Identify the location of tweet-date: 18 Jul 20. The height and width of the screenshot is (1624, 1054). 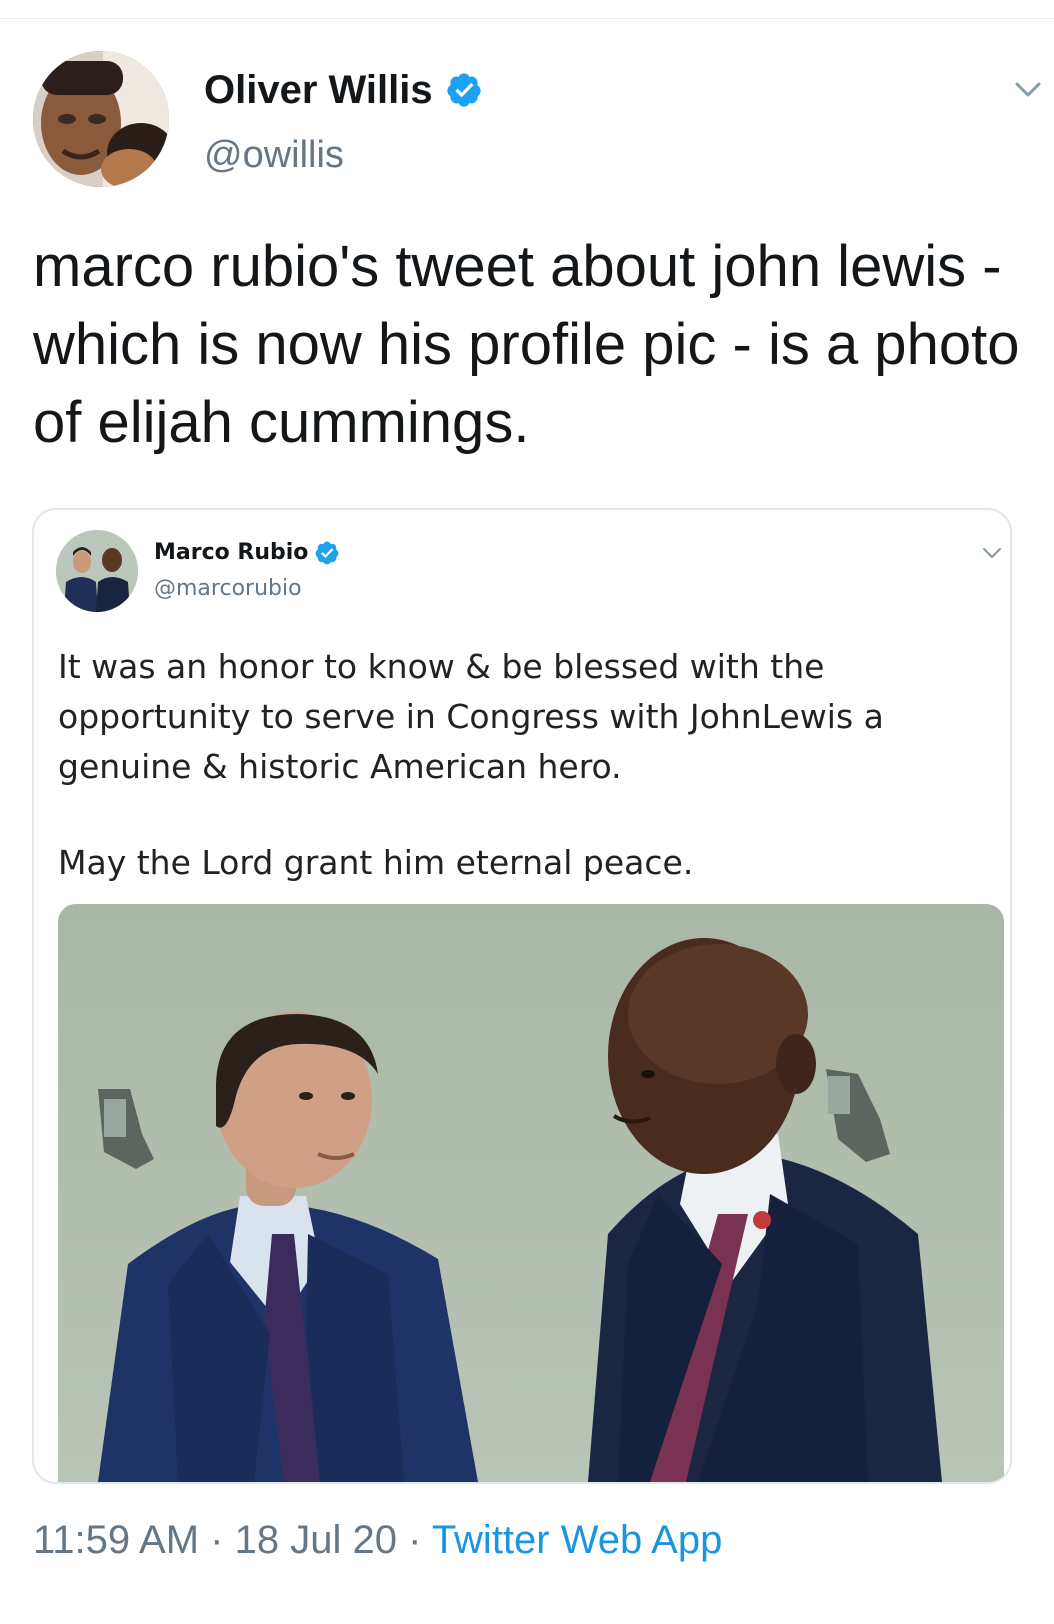
(316, 1540).